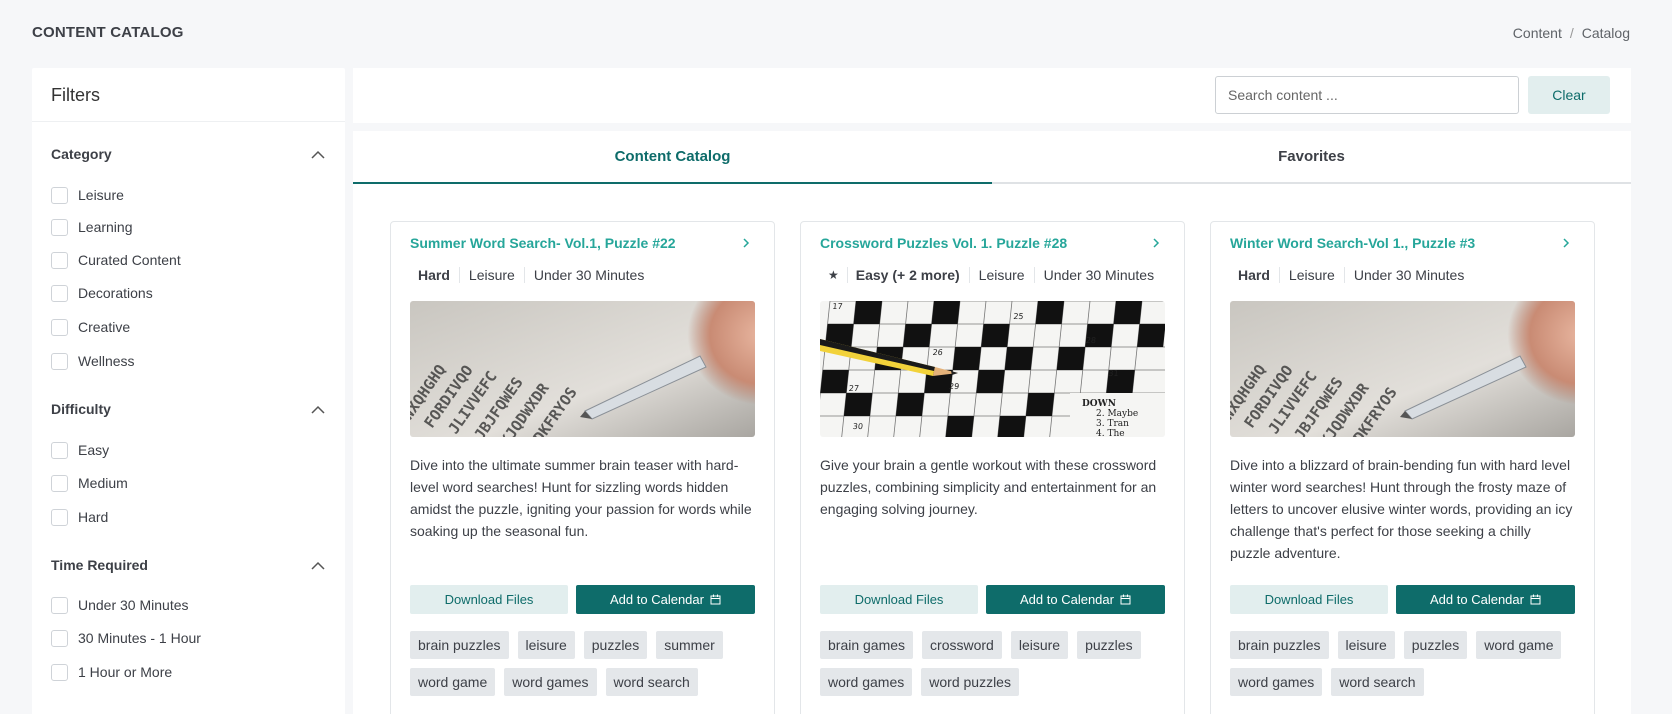  I want to click on filter-section-category: Category, so click(188, 154).